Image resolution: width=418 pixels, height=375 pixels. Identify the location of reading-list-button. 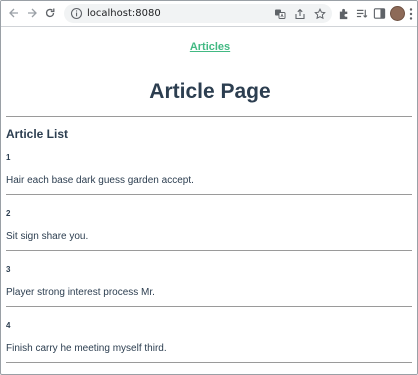
(362, 13).